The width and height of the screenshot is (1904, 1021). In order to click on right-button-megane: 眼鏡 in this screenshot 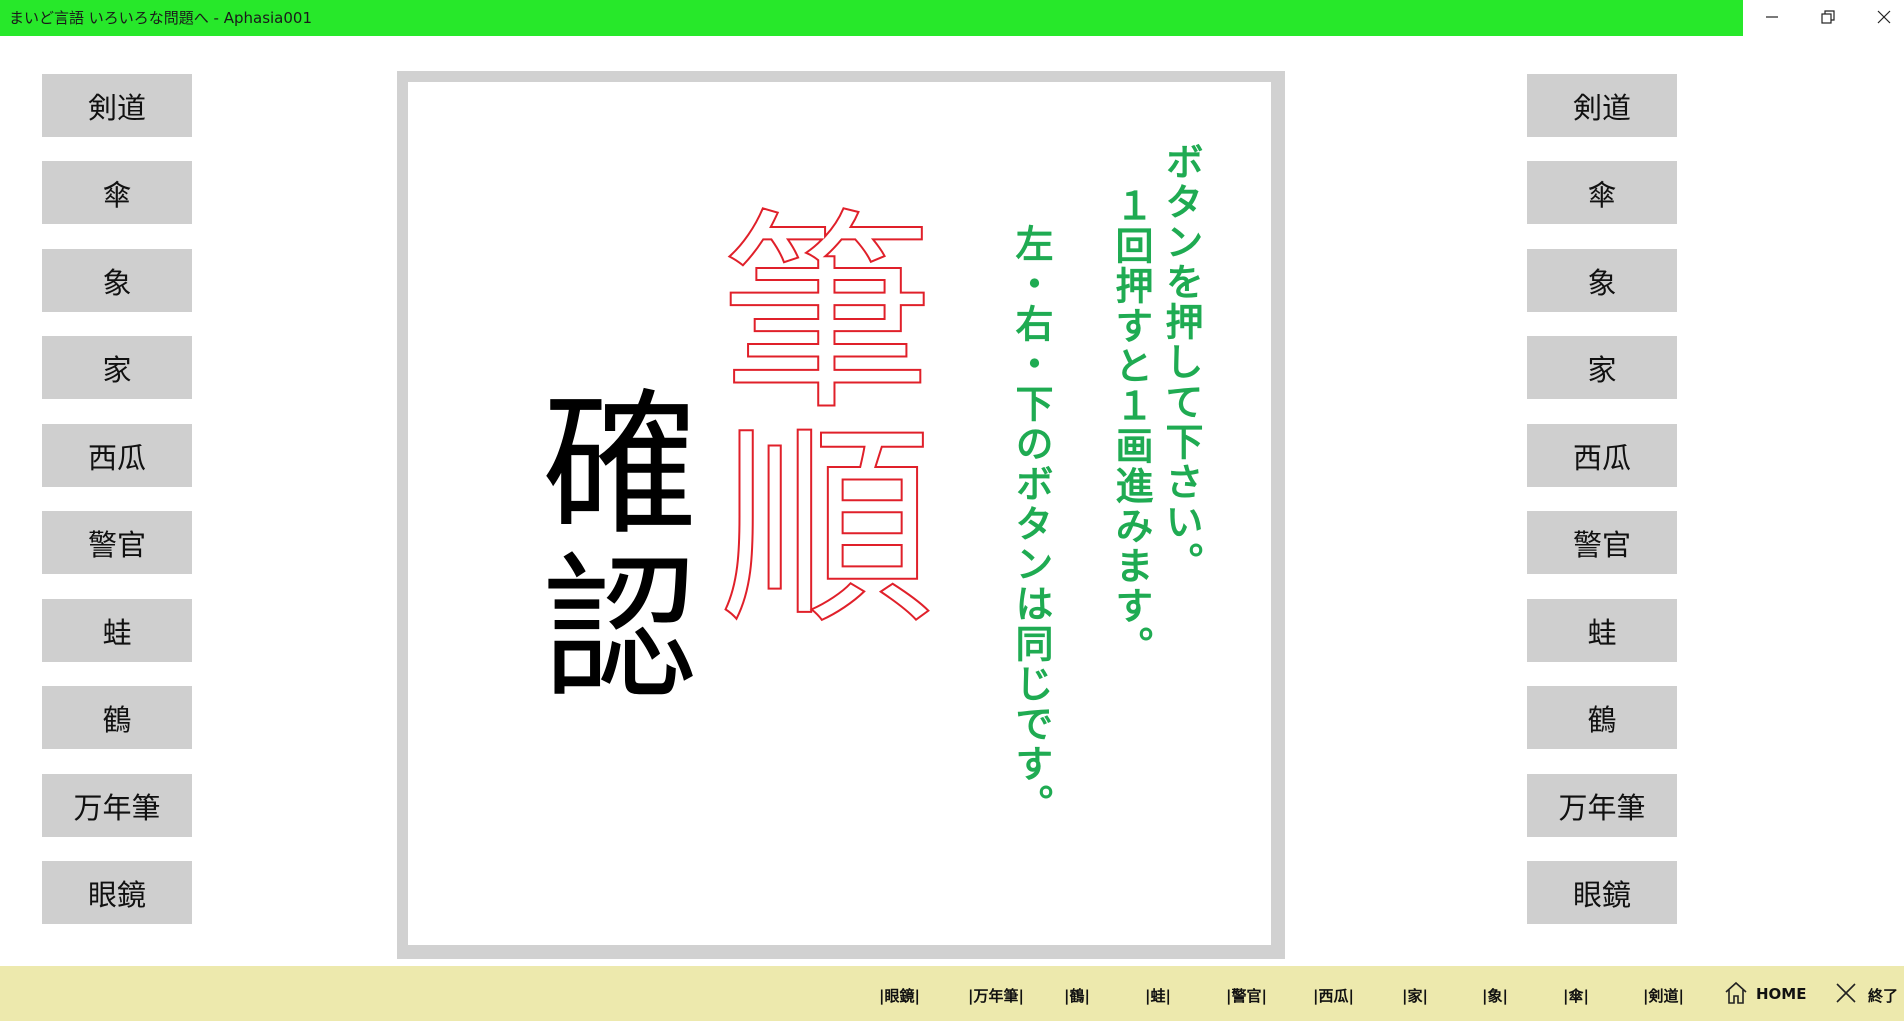, I will do `click(1602, 892)`.